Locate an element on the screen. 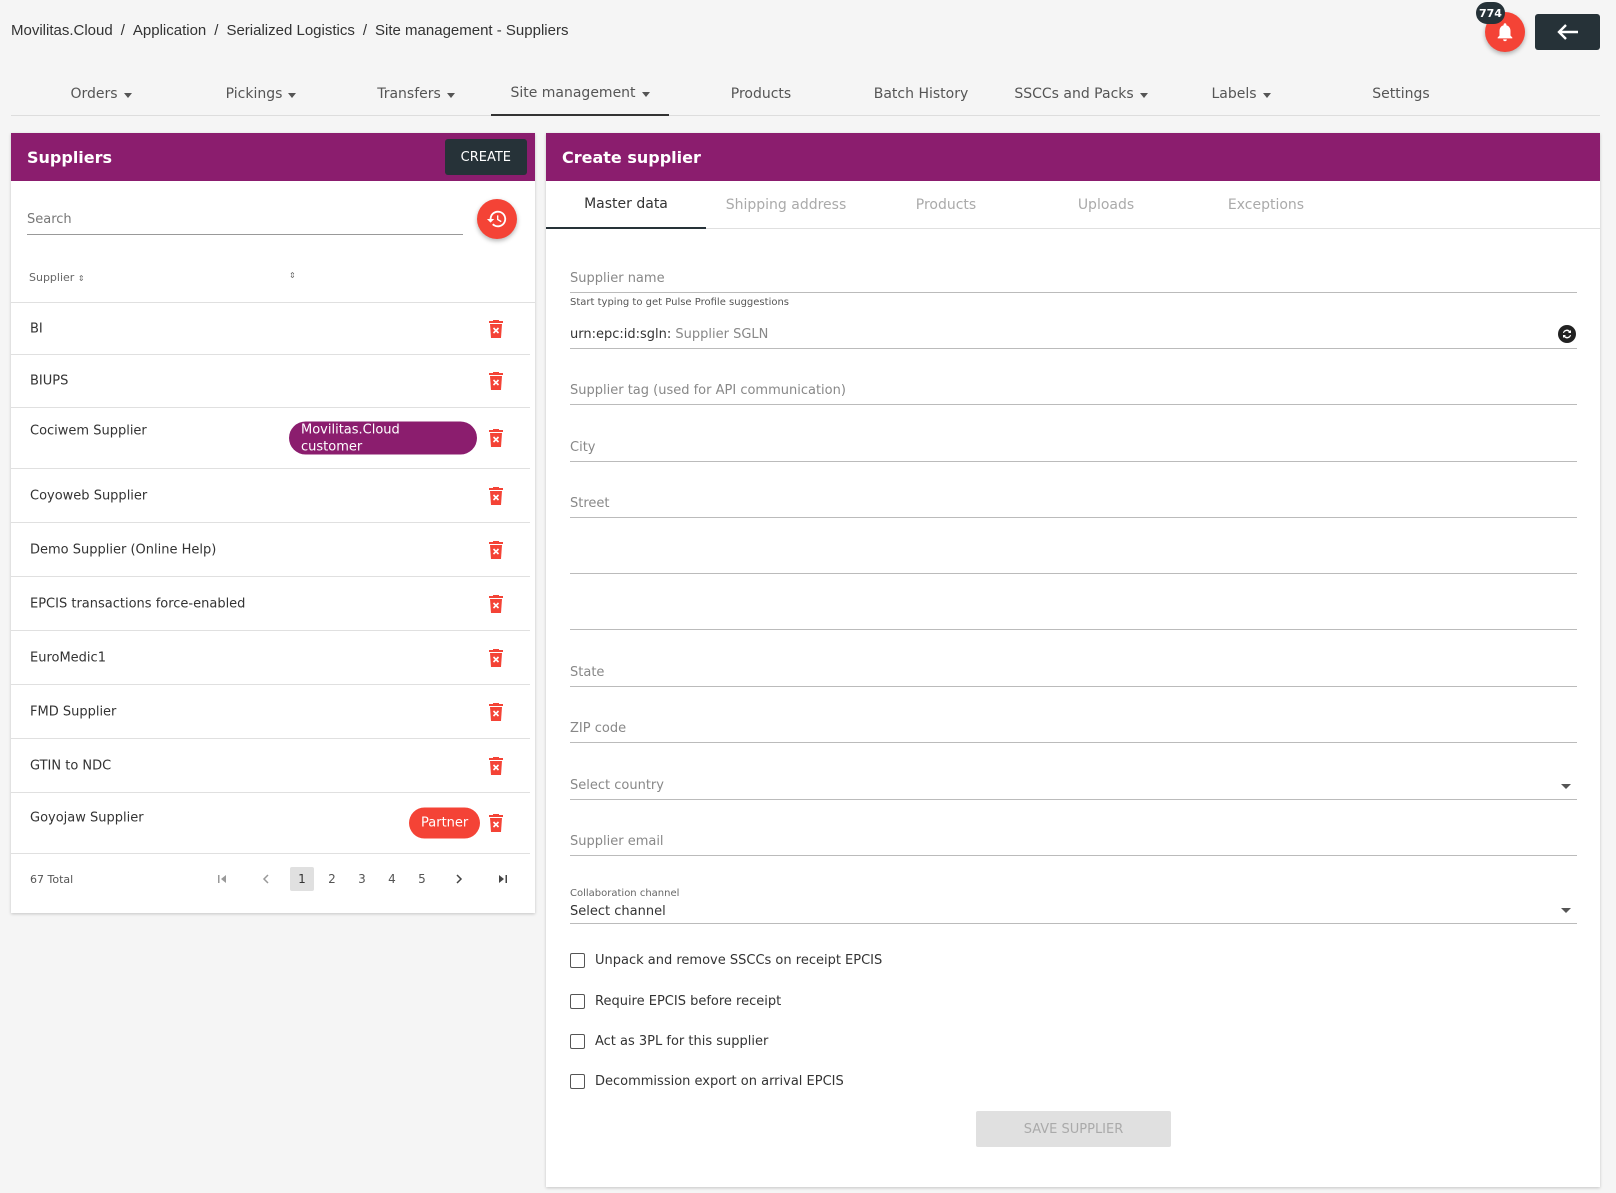 This screenshot has width=1616, height=1193. breadcrumb-item: Site management - Suppliers is located at coordinates (472, 30).